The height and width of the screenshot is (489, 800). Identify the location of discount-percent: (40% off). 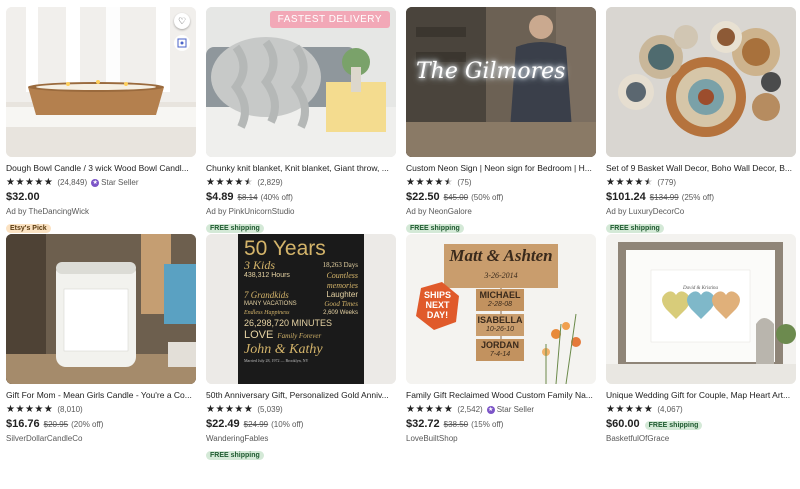
(276, 197).